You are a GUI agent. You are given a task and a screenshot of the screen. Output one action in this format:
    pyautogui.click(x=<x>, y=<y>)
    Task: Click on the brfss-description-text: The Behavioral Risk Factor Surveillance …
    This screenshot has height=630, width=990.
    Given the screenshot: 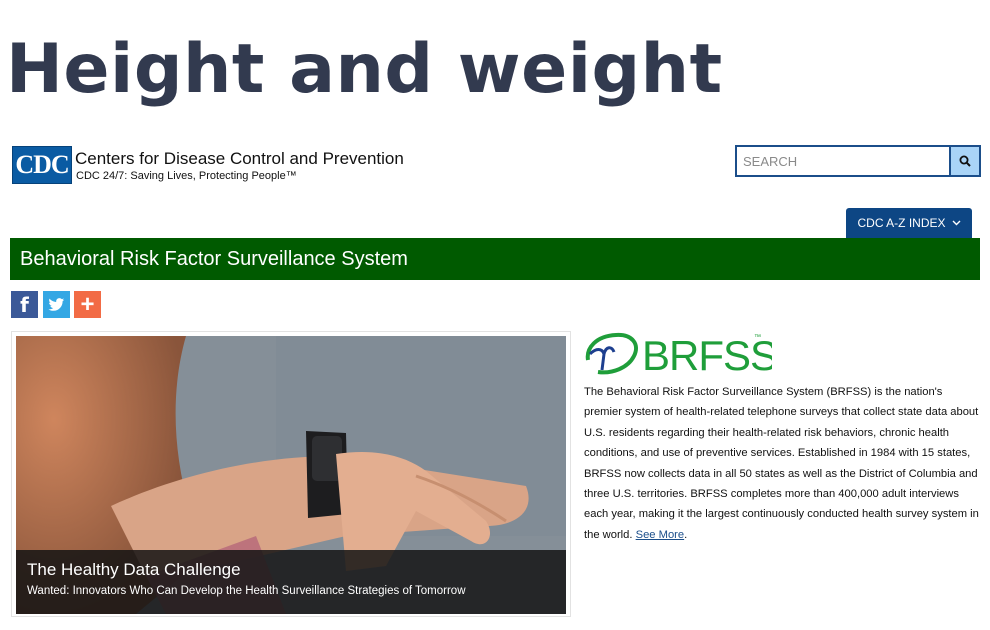 What is the action you would take?
    pyautogui.click(x=781, y=463)
    